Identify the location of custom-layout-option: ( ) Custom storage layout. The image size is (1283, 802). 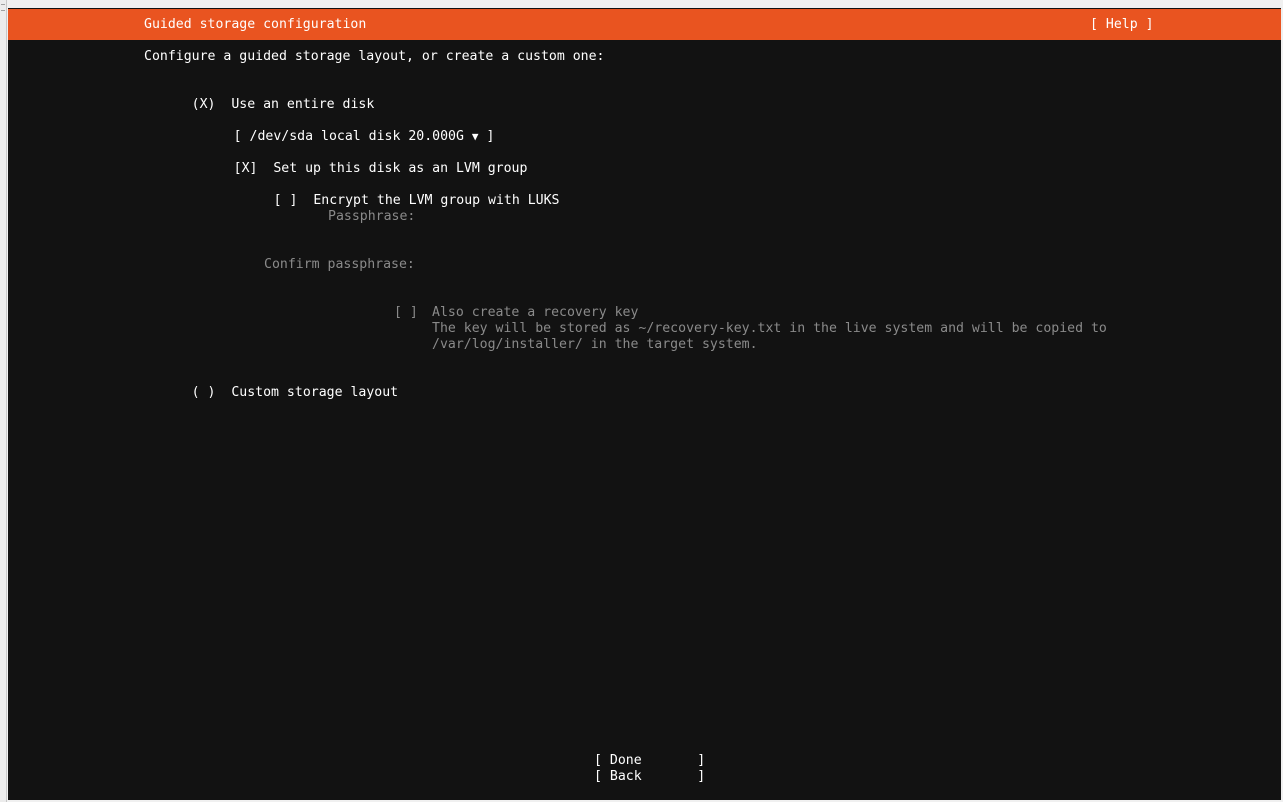
(271, 393).